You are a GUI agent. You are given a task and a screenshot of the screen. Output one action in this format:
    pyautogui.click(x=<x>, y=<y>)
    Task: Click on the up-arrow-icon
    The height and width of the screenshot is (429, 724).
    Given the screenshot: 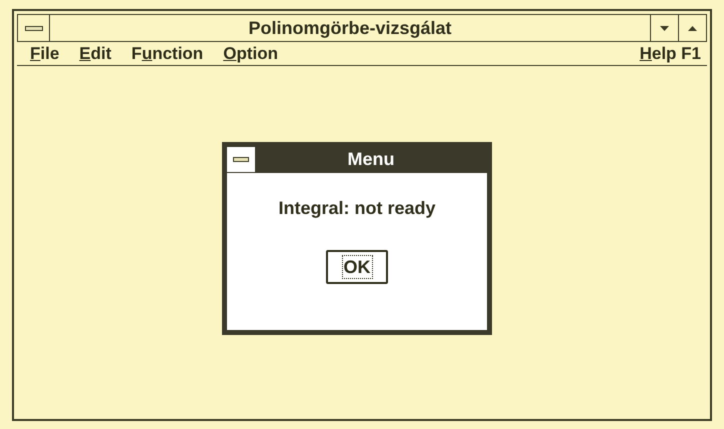 What is the action you would take?
    pyautogui.click(x=692, y=28)
    